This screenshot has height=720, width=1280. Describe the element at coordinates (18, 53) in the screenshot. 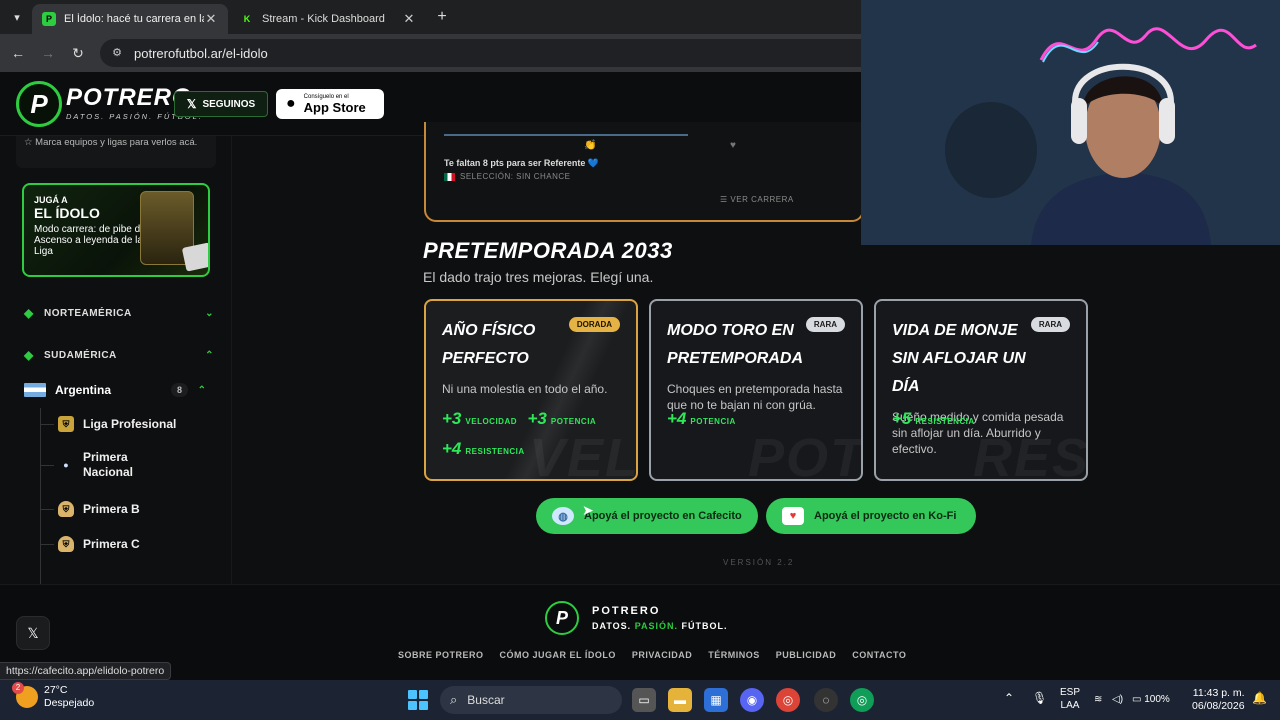

I see `back-arrow-icon: ←` at that location.